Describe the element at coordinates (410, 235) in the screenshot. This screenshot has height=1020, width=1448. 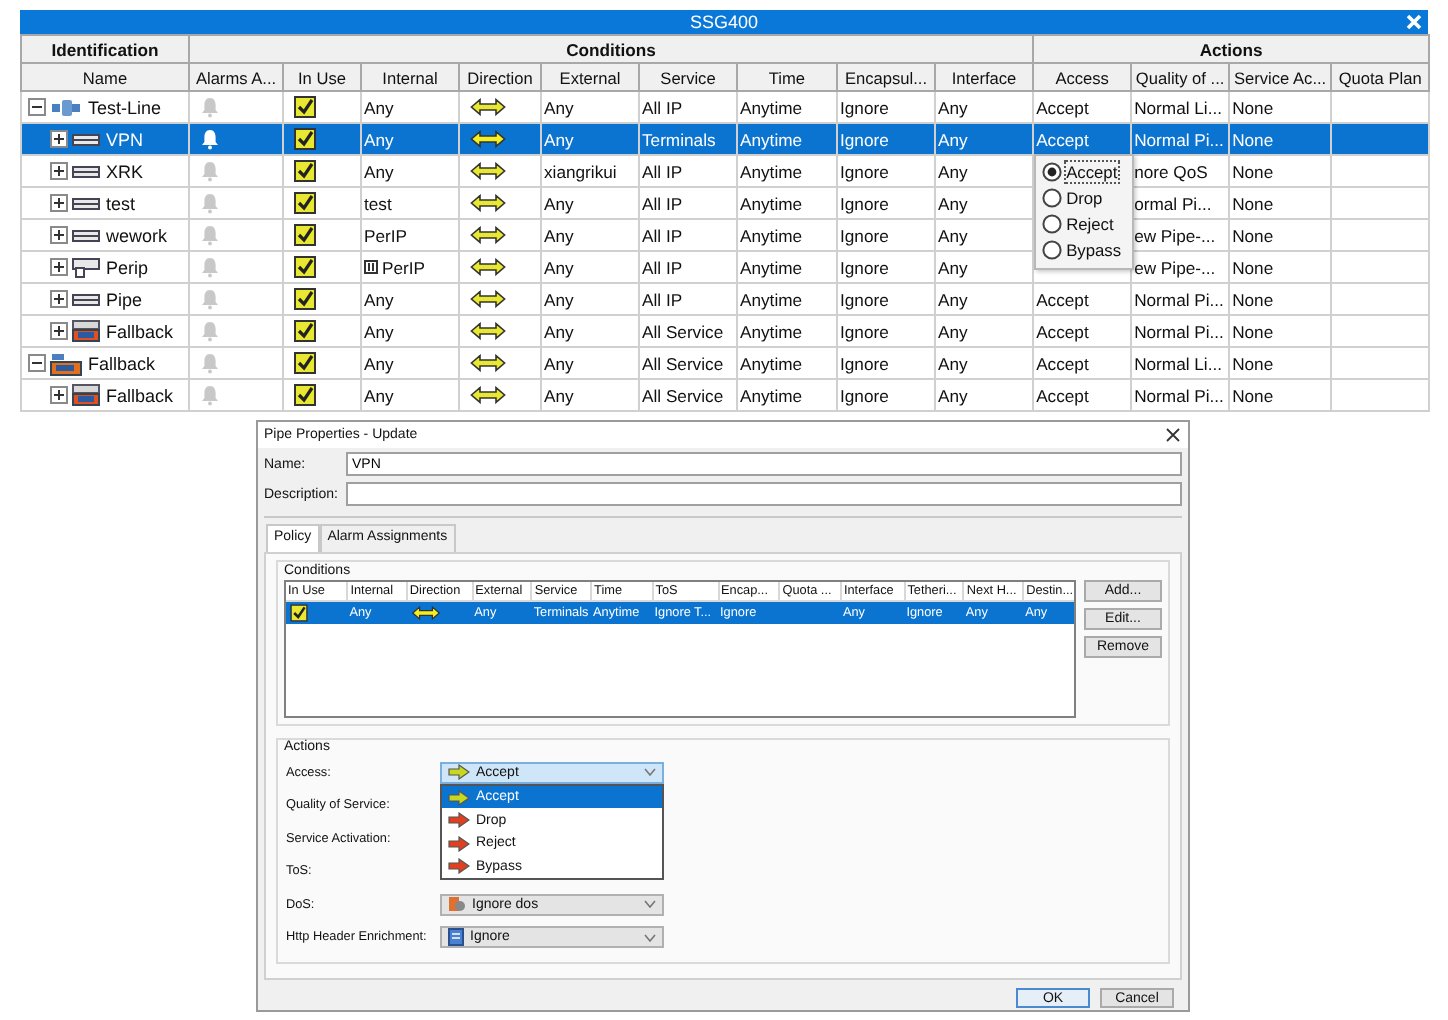
I see `table-cell: PerIP` at that location.